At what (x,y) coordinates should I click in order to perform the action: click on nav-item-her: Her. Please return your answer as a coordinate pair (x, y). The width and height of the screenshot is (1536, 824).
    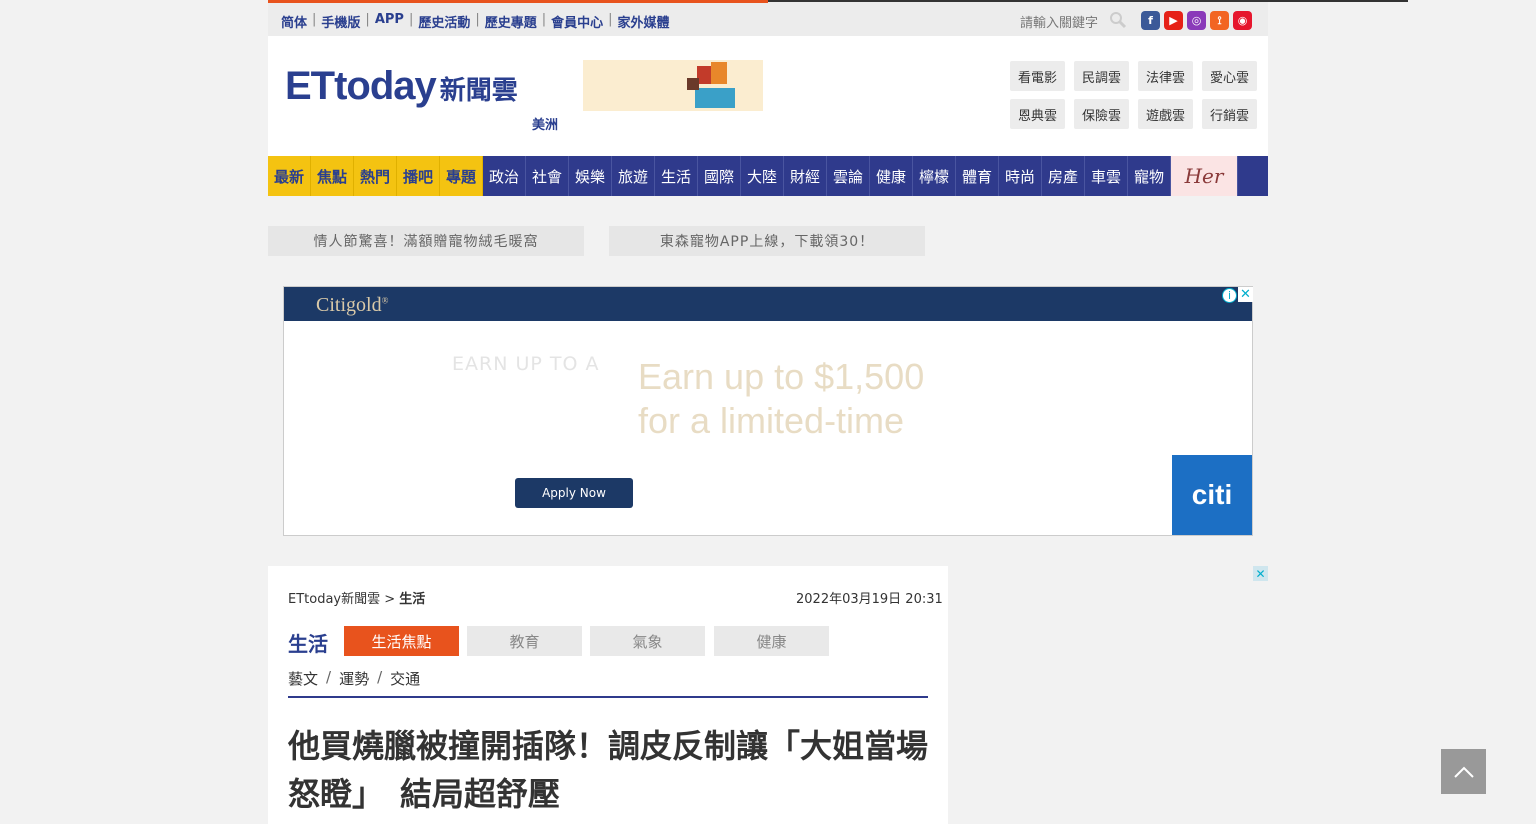
    Looking at the image, I should click on (1204, 176).